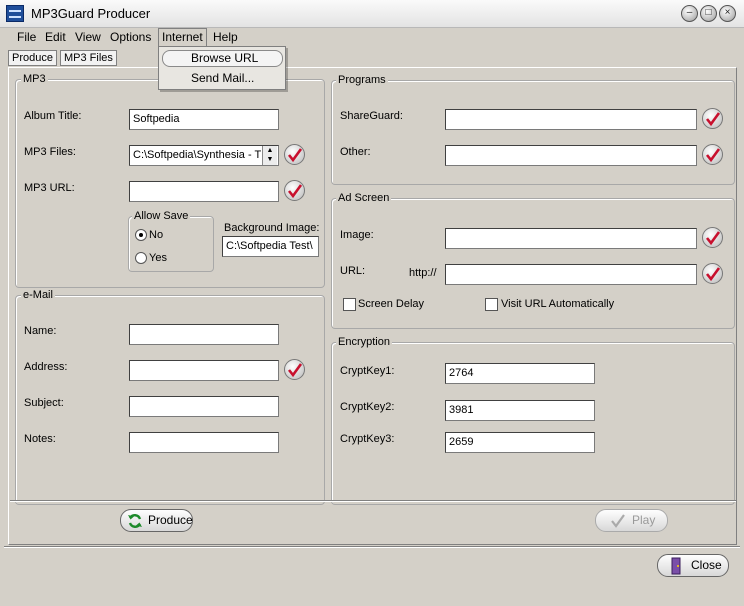 The height and width of the screenshot is (606, 744). I want to click on menu-options: Options, so click(130, 37).